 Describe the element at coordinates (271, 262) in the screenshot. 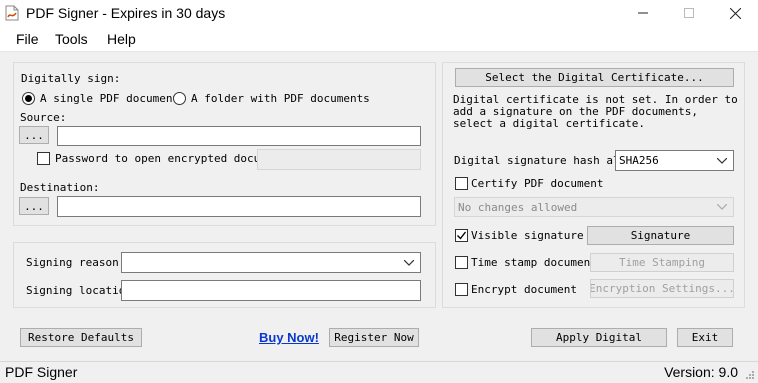

I see `signing-reason-combo` at that location.